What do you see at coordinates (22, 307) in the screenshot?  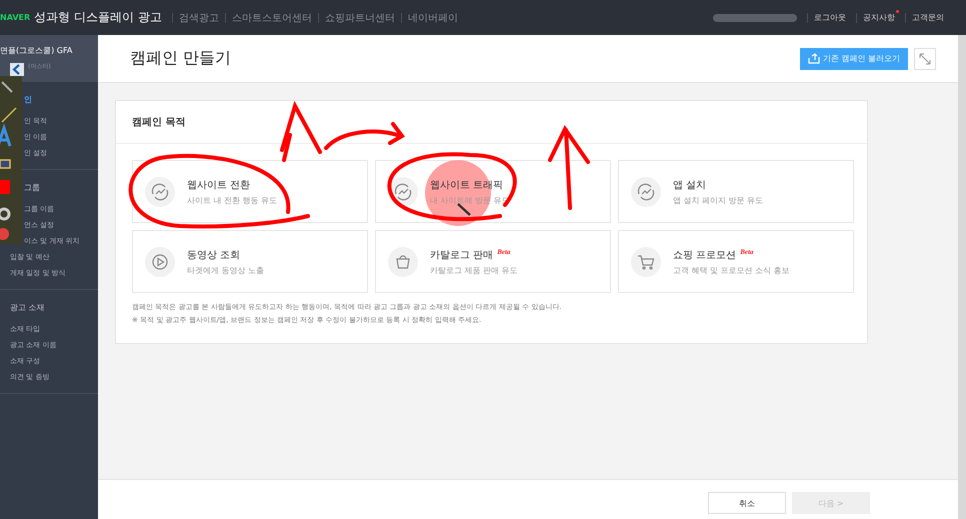 I see `sidebar-section: 광고 소재` at bounding box center [22, 307].